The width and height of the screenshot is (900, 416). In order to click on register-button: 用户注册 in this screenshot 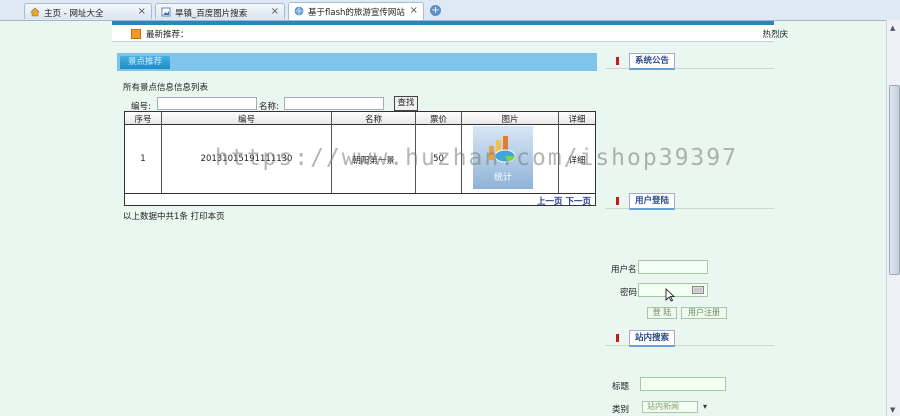, I will do `click(704, 313)`.